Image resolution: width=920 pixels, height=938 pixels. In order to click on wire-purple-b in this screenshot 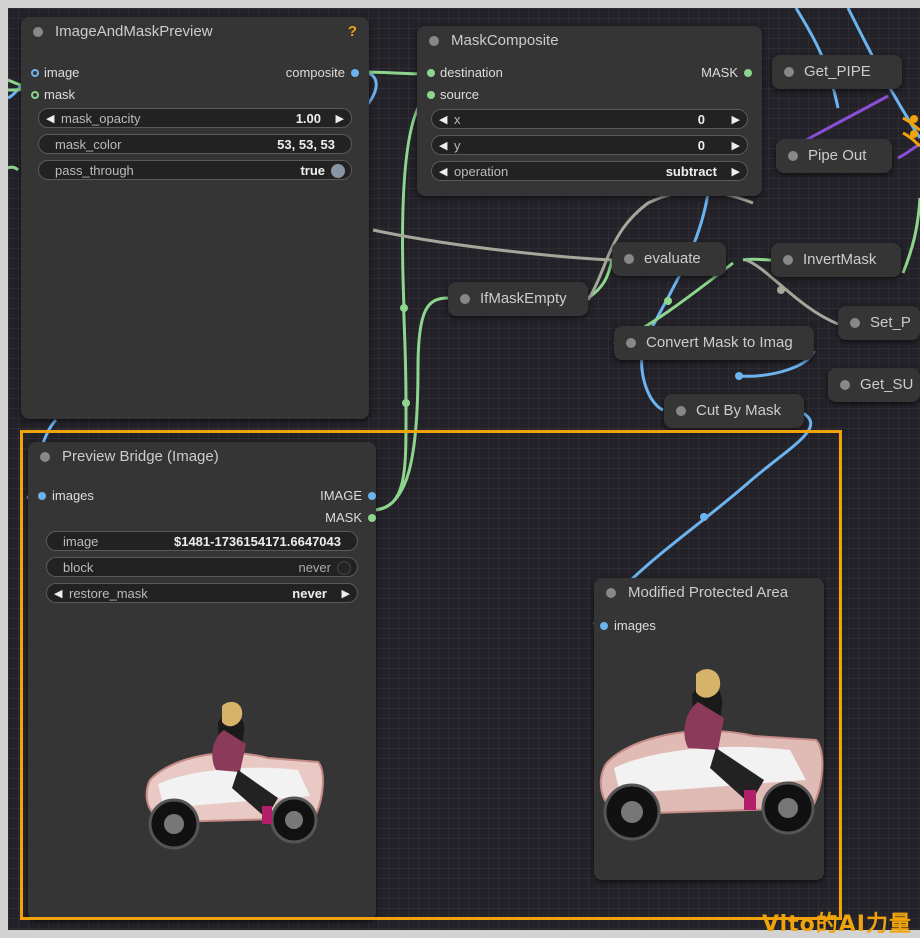, I will do `click(908, 151)`.